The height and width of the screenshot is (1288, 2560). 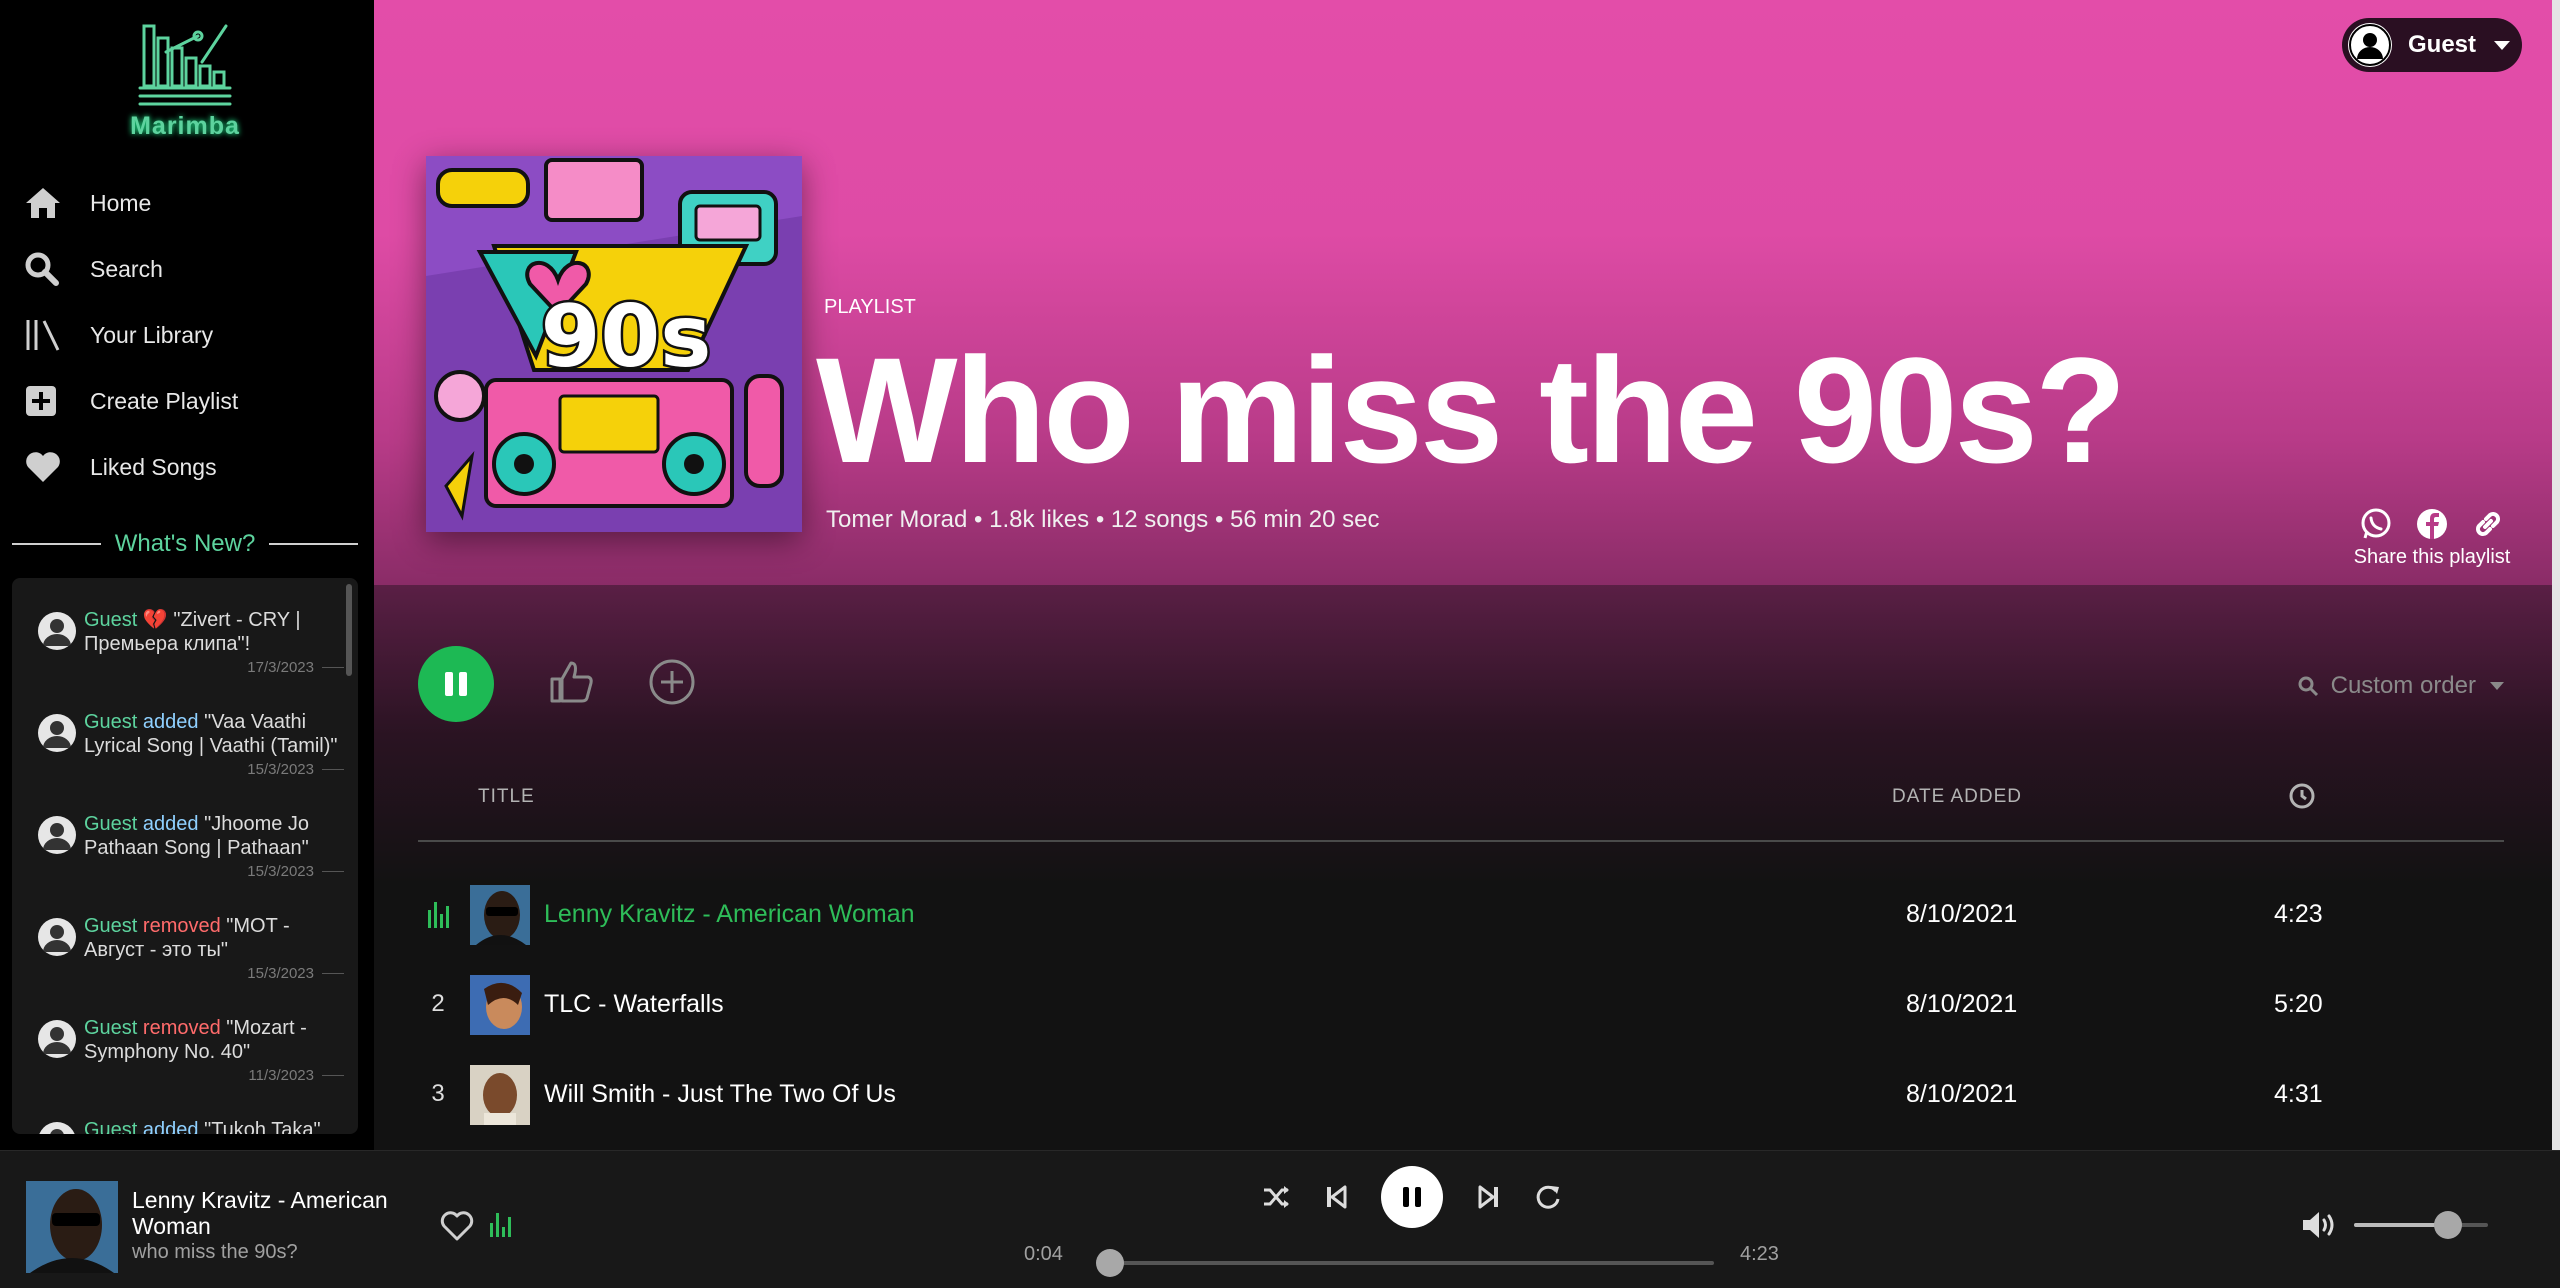 What do you see at coordinates (295, 667) in the screenshot?
I see `feed-date: 17/3/2023` at bounding box center [295, 667].